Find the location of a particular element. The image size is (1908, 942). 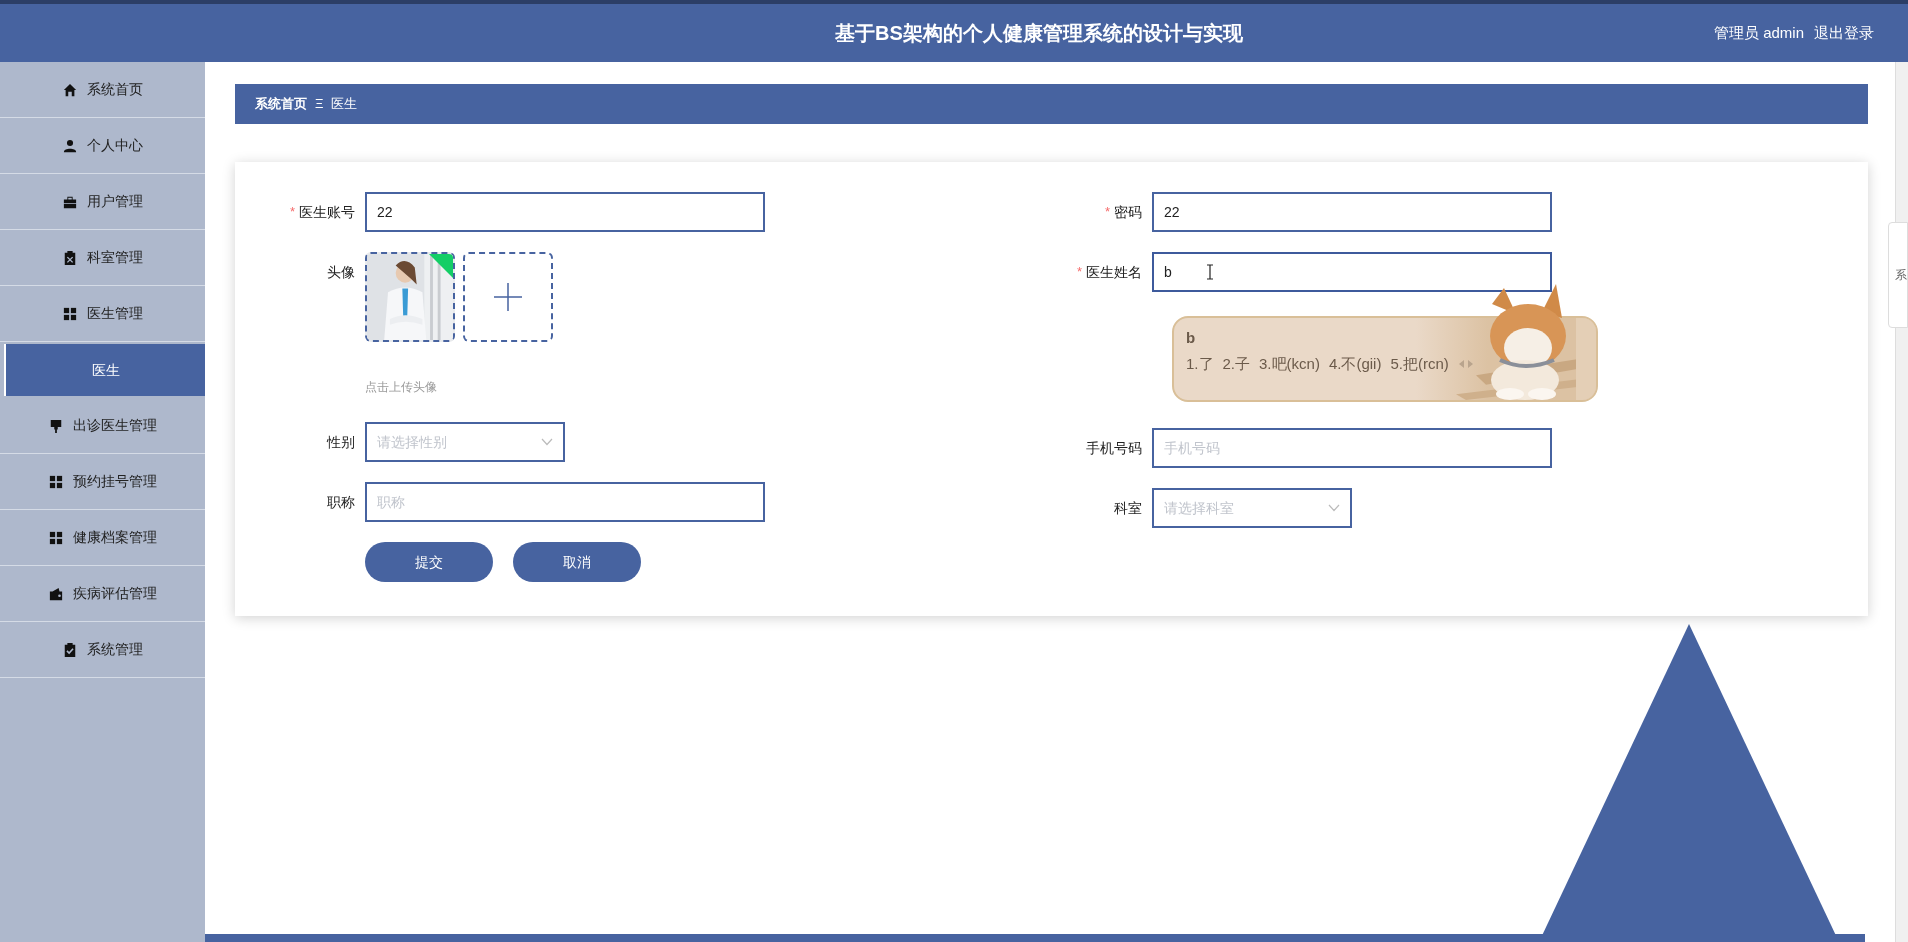

sidebar-item: 用户管理 is located at coordinates (102, 202).